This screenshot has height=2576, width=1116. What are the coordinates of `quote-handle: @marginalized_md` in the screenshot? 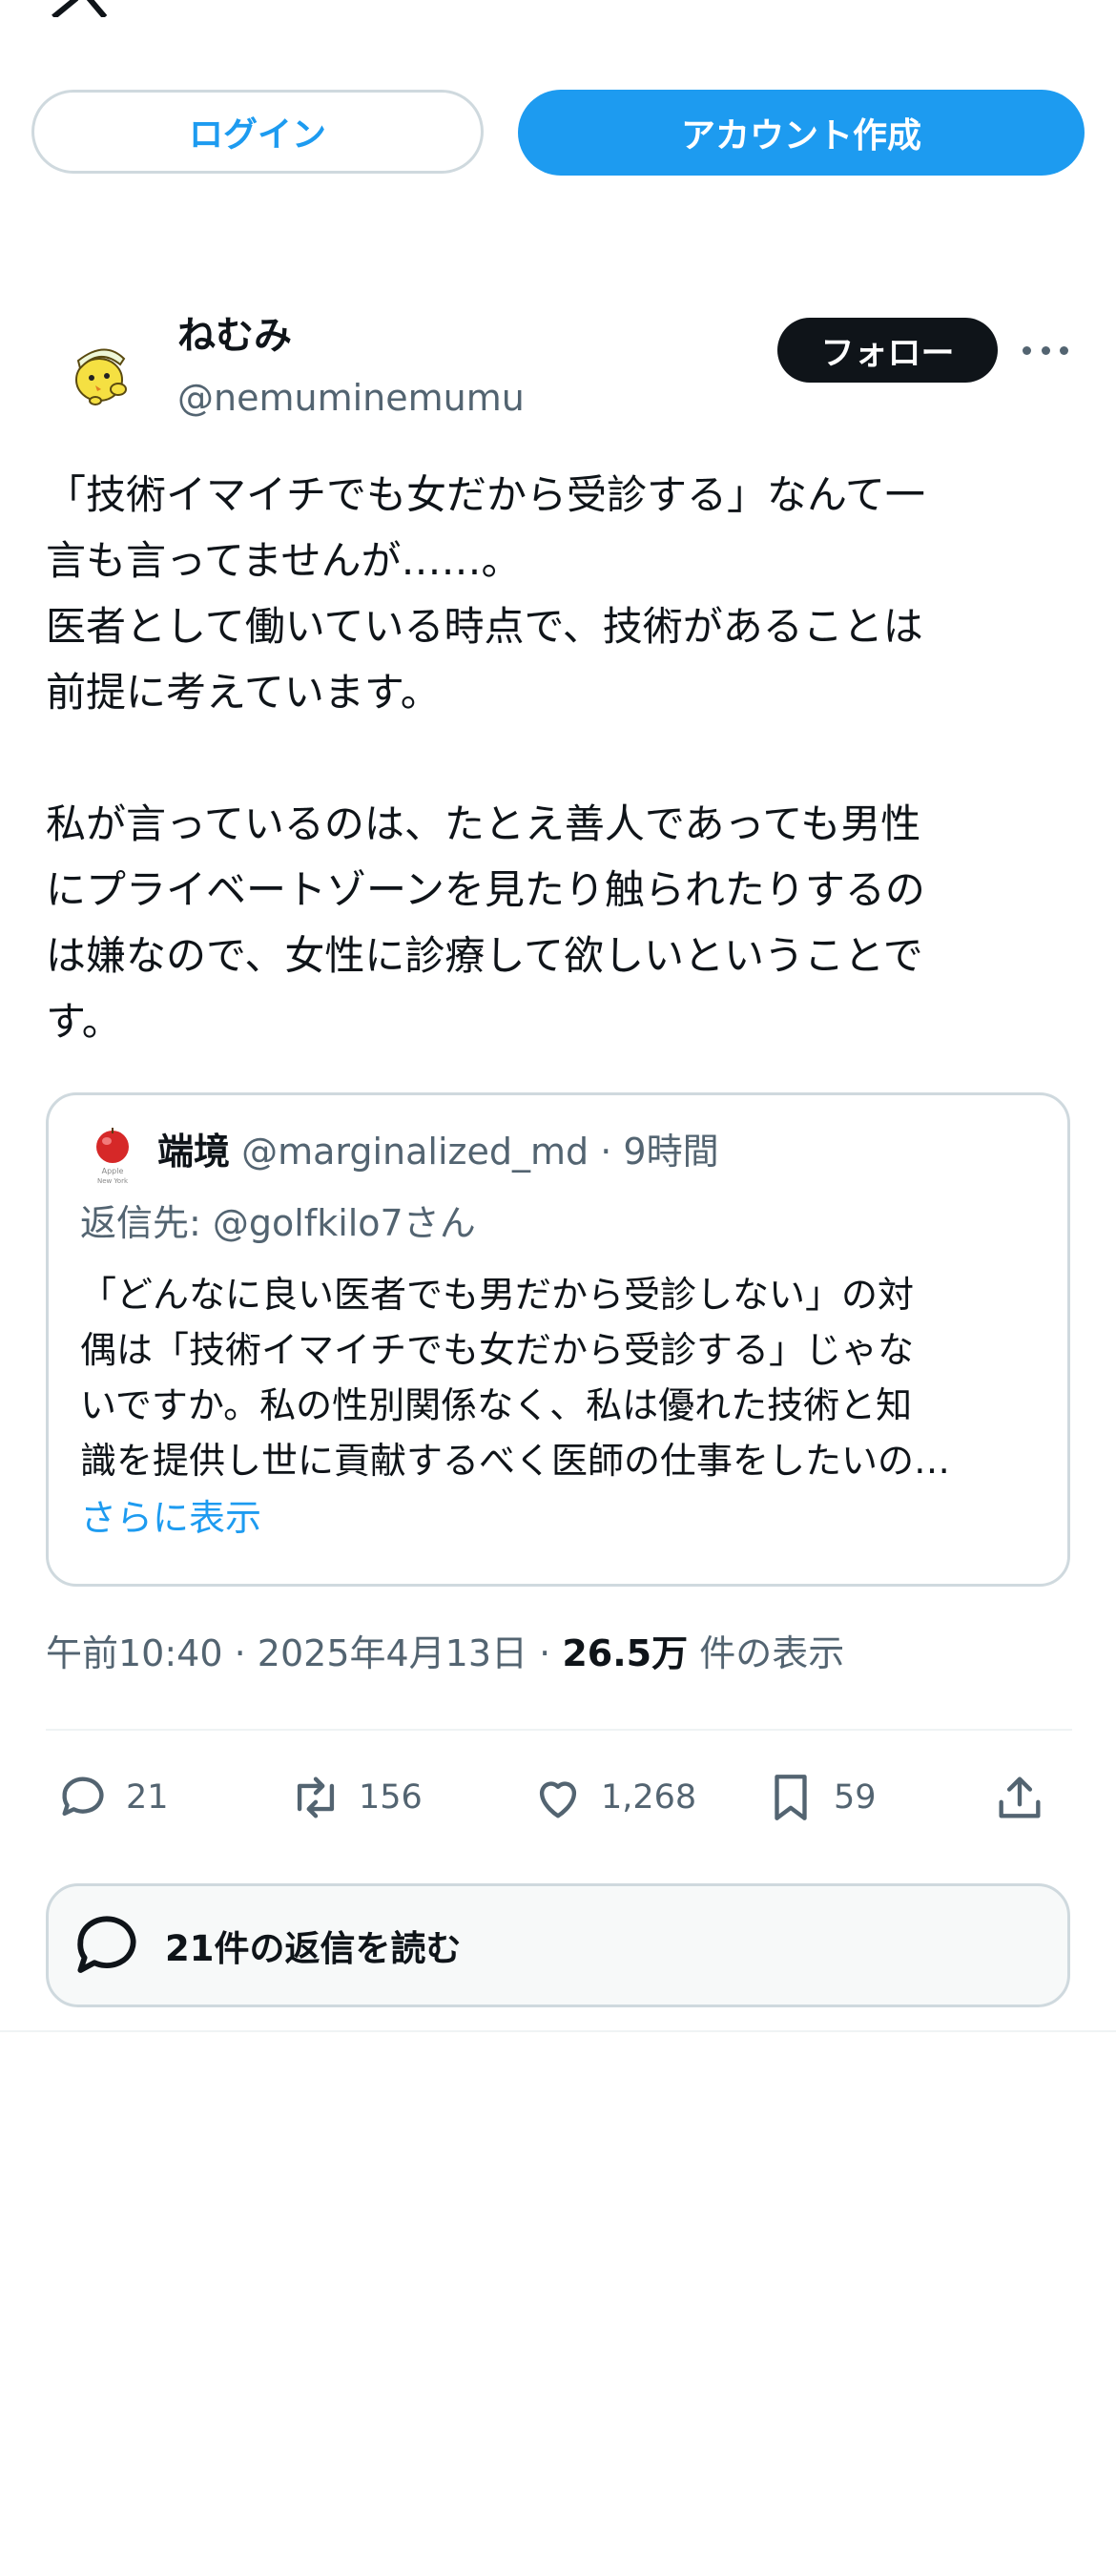 It's located at (415, 1152).